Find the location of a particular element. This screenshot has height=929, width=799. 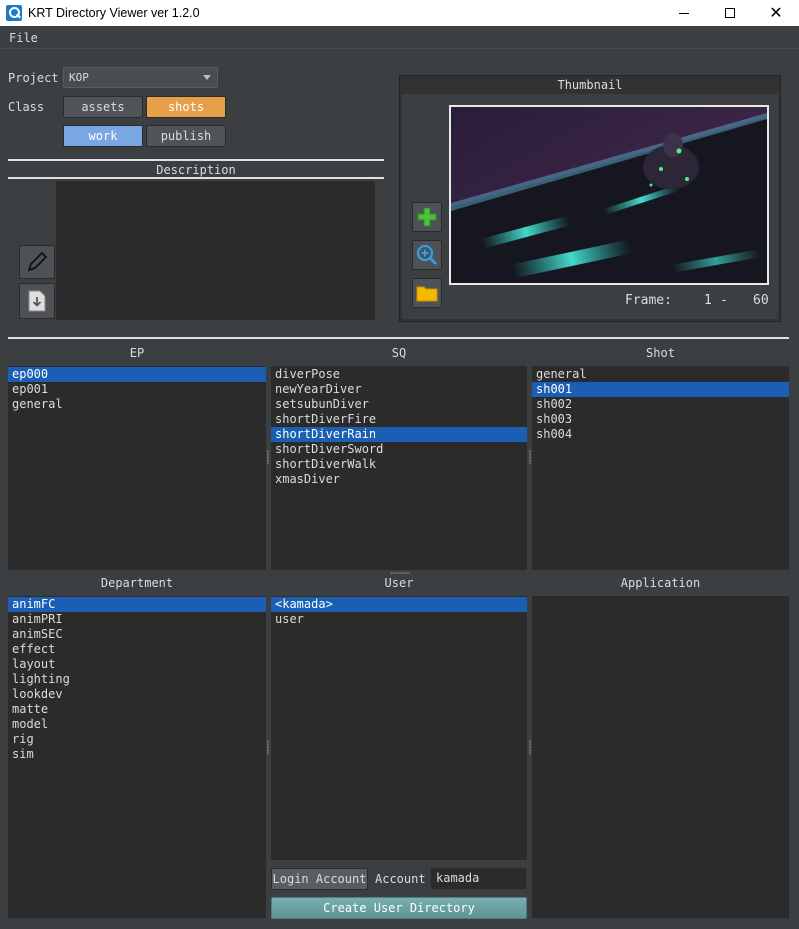

list-item: shortDiverRain is located at coordinates (399, 434).